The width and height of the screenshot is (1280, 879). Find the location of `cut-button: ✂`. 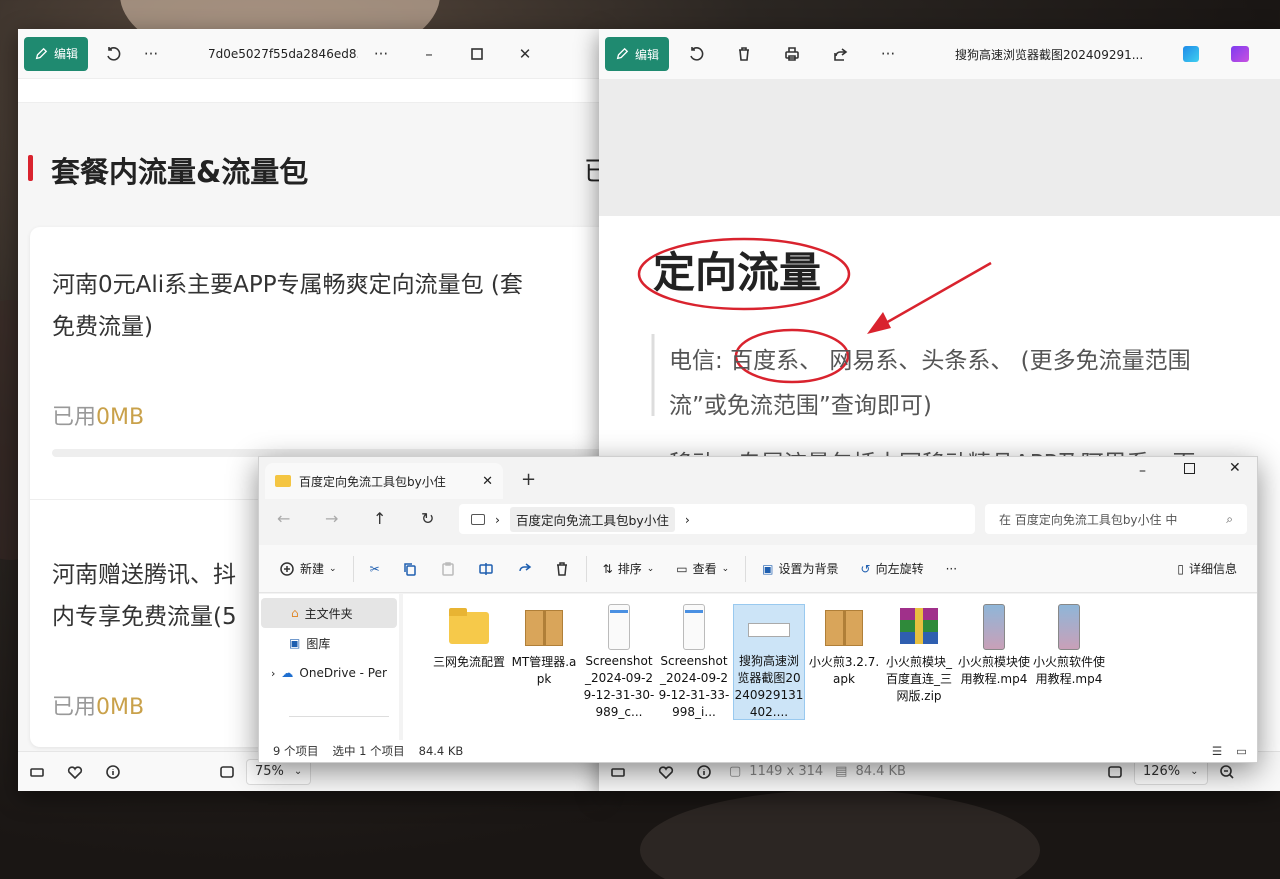

cut-button: ✂ is located at coordinates (375, 569).